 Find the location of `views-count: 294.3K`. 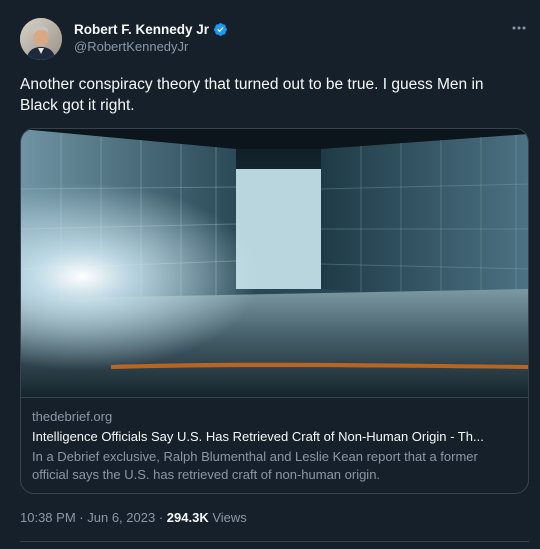

views-count: 294.3K is located at coordinates (188, 517).